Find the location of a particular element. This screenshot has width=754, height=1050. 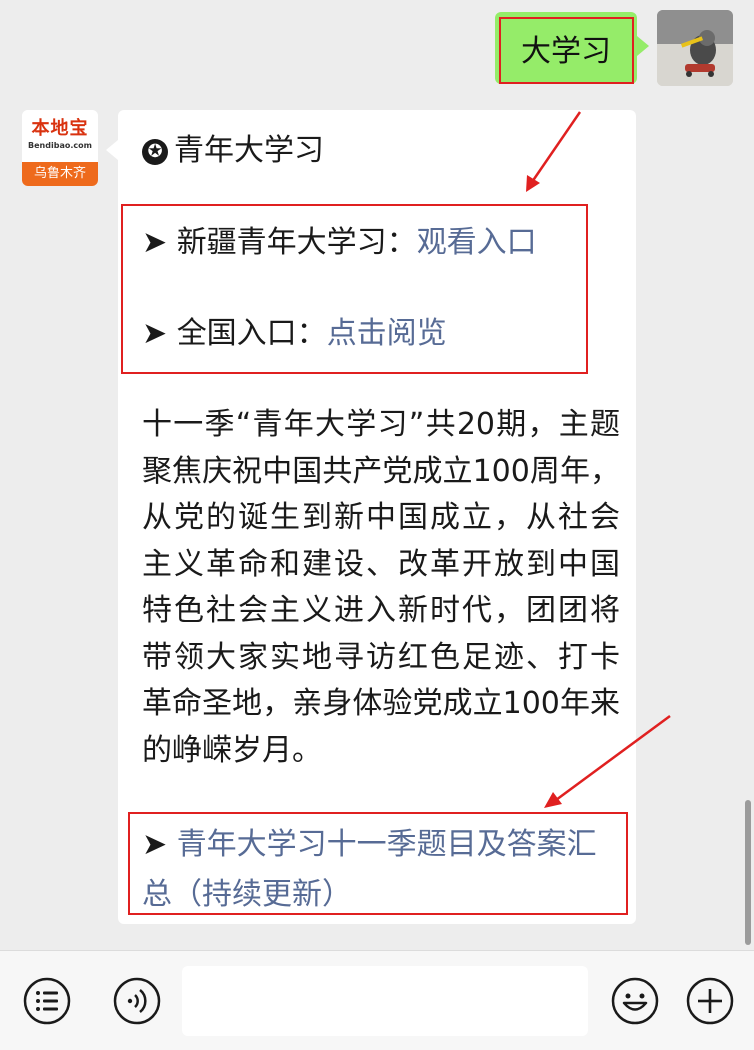

user-message-bubble: 大学习 is located at coordinates (572, 48).